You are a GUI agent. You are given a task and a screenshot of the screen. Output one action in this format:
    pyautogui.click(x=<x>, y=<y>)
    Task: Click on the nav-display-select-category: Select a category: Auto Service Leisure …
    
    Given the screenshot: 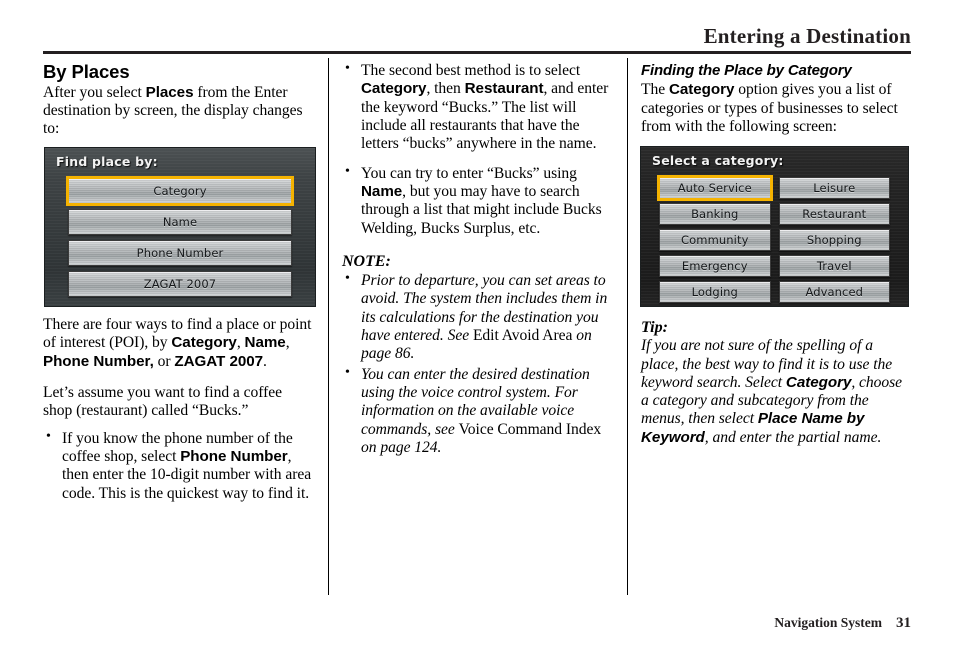 What is the action you would take?
    pyautogui.click(x=774, y=226)
    